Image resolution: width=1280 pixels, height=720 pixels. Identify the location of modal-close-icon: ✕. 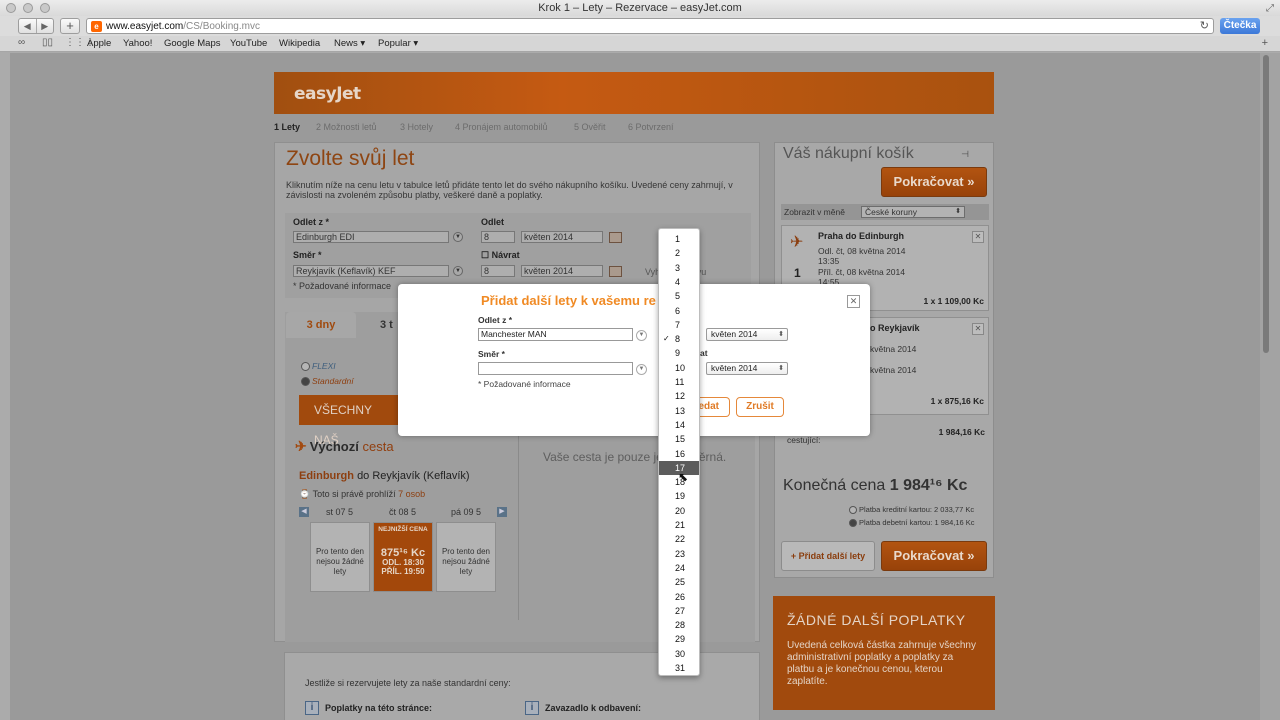
(853, 301).